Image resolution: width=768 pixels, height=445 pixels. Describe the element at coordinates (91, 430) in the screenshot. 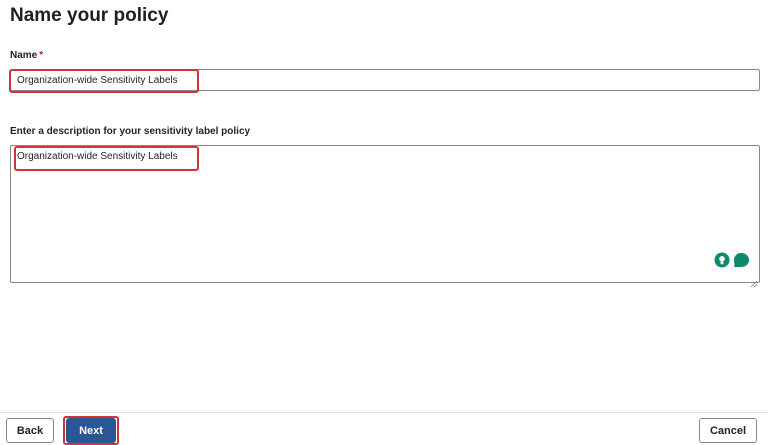

I see `next-highlight` at that location.